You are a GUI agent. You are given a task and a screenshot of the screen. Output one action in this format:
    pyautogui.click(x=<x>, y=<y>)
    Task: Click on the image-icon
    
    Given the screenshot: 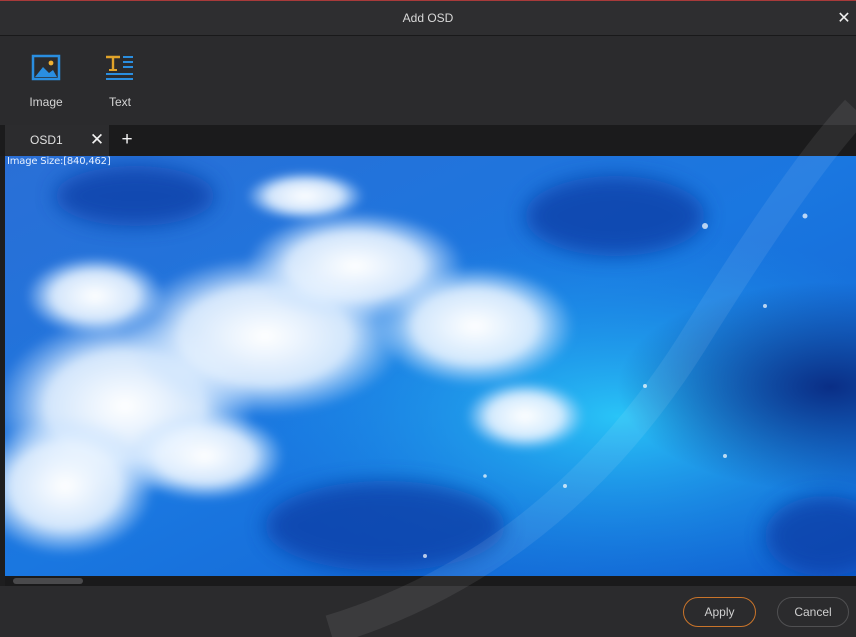 What is the action you would take?
    pyautogui.click(x=46, y=68)
    